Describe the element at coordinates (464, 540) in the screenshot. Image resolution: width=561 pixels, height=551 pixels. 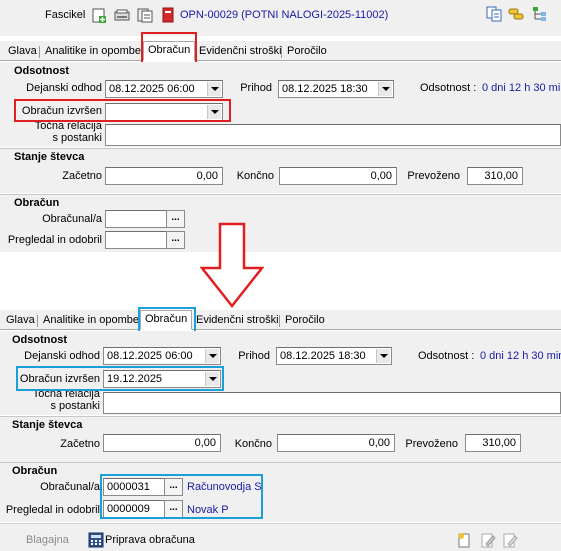
I see `new-item-icon` at that location.